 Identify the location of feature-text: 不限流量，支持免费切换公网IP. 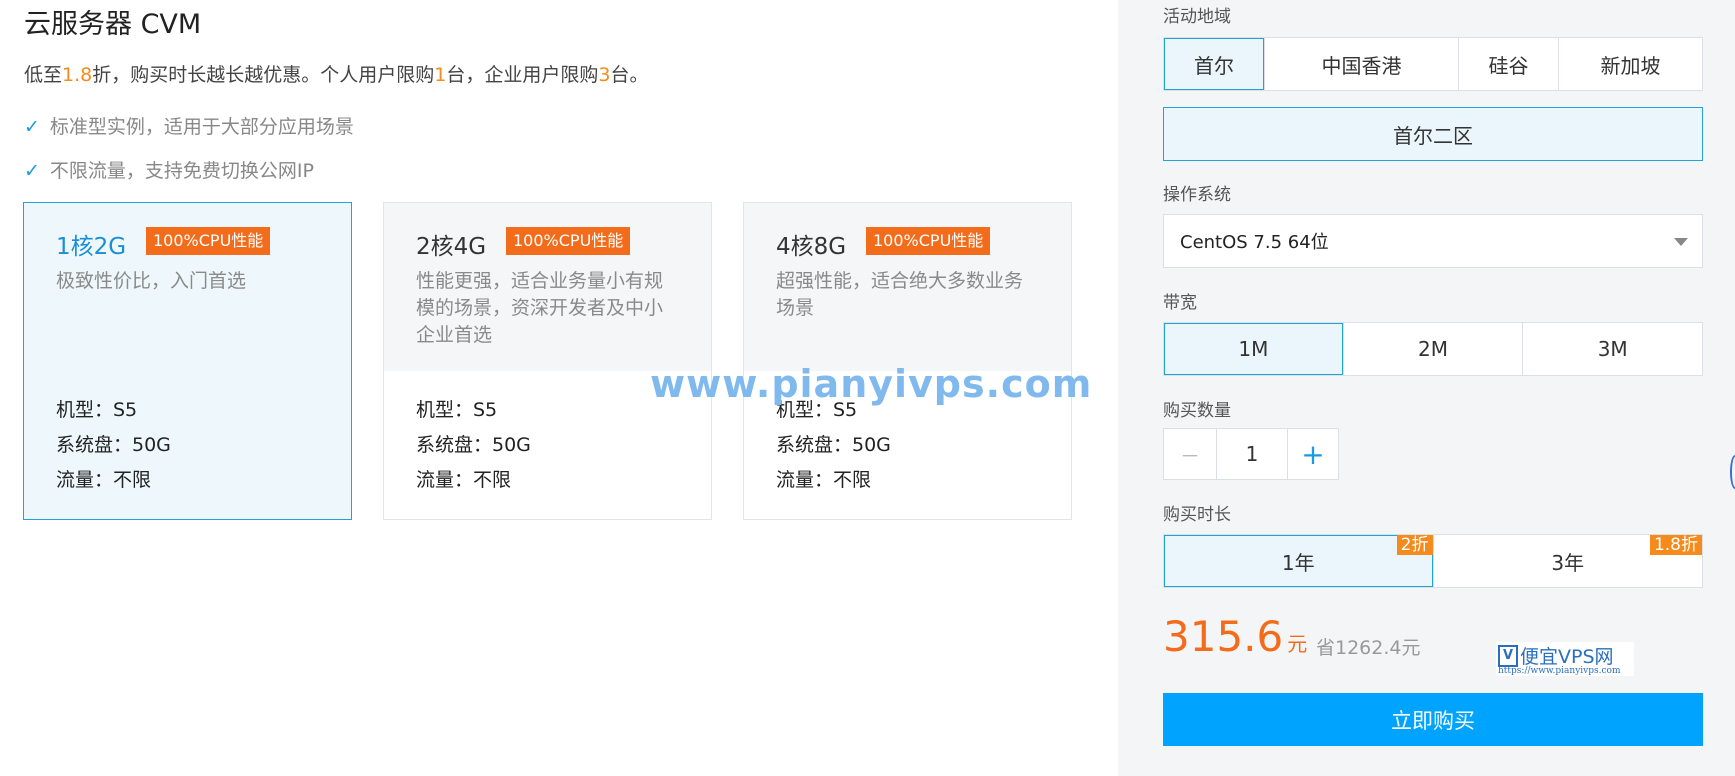
(181, 171).